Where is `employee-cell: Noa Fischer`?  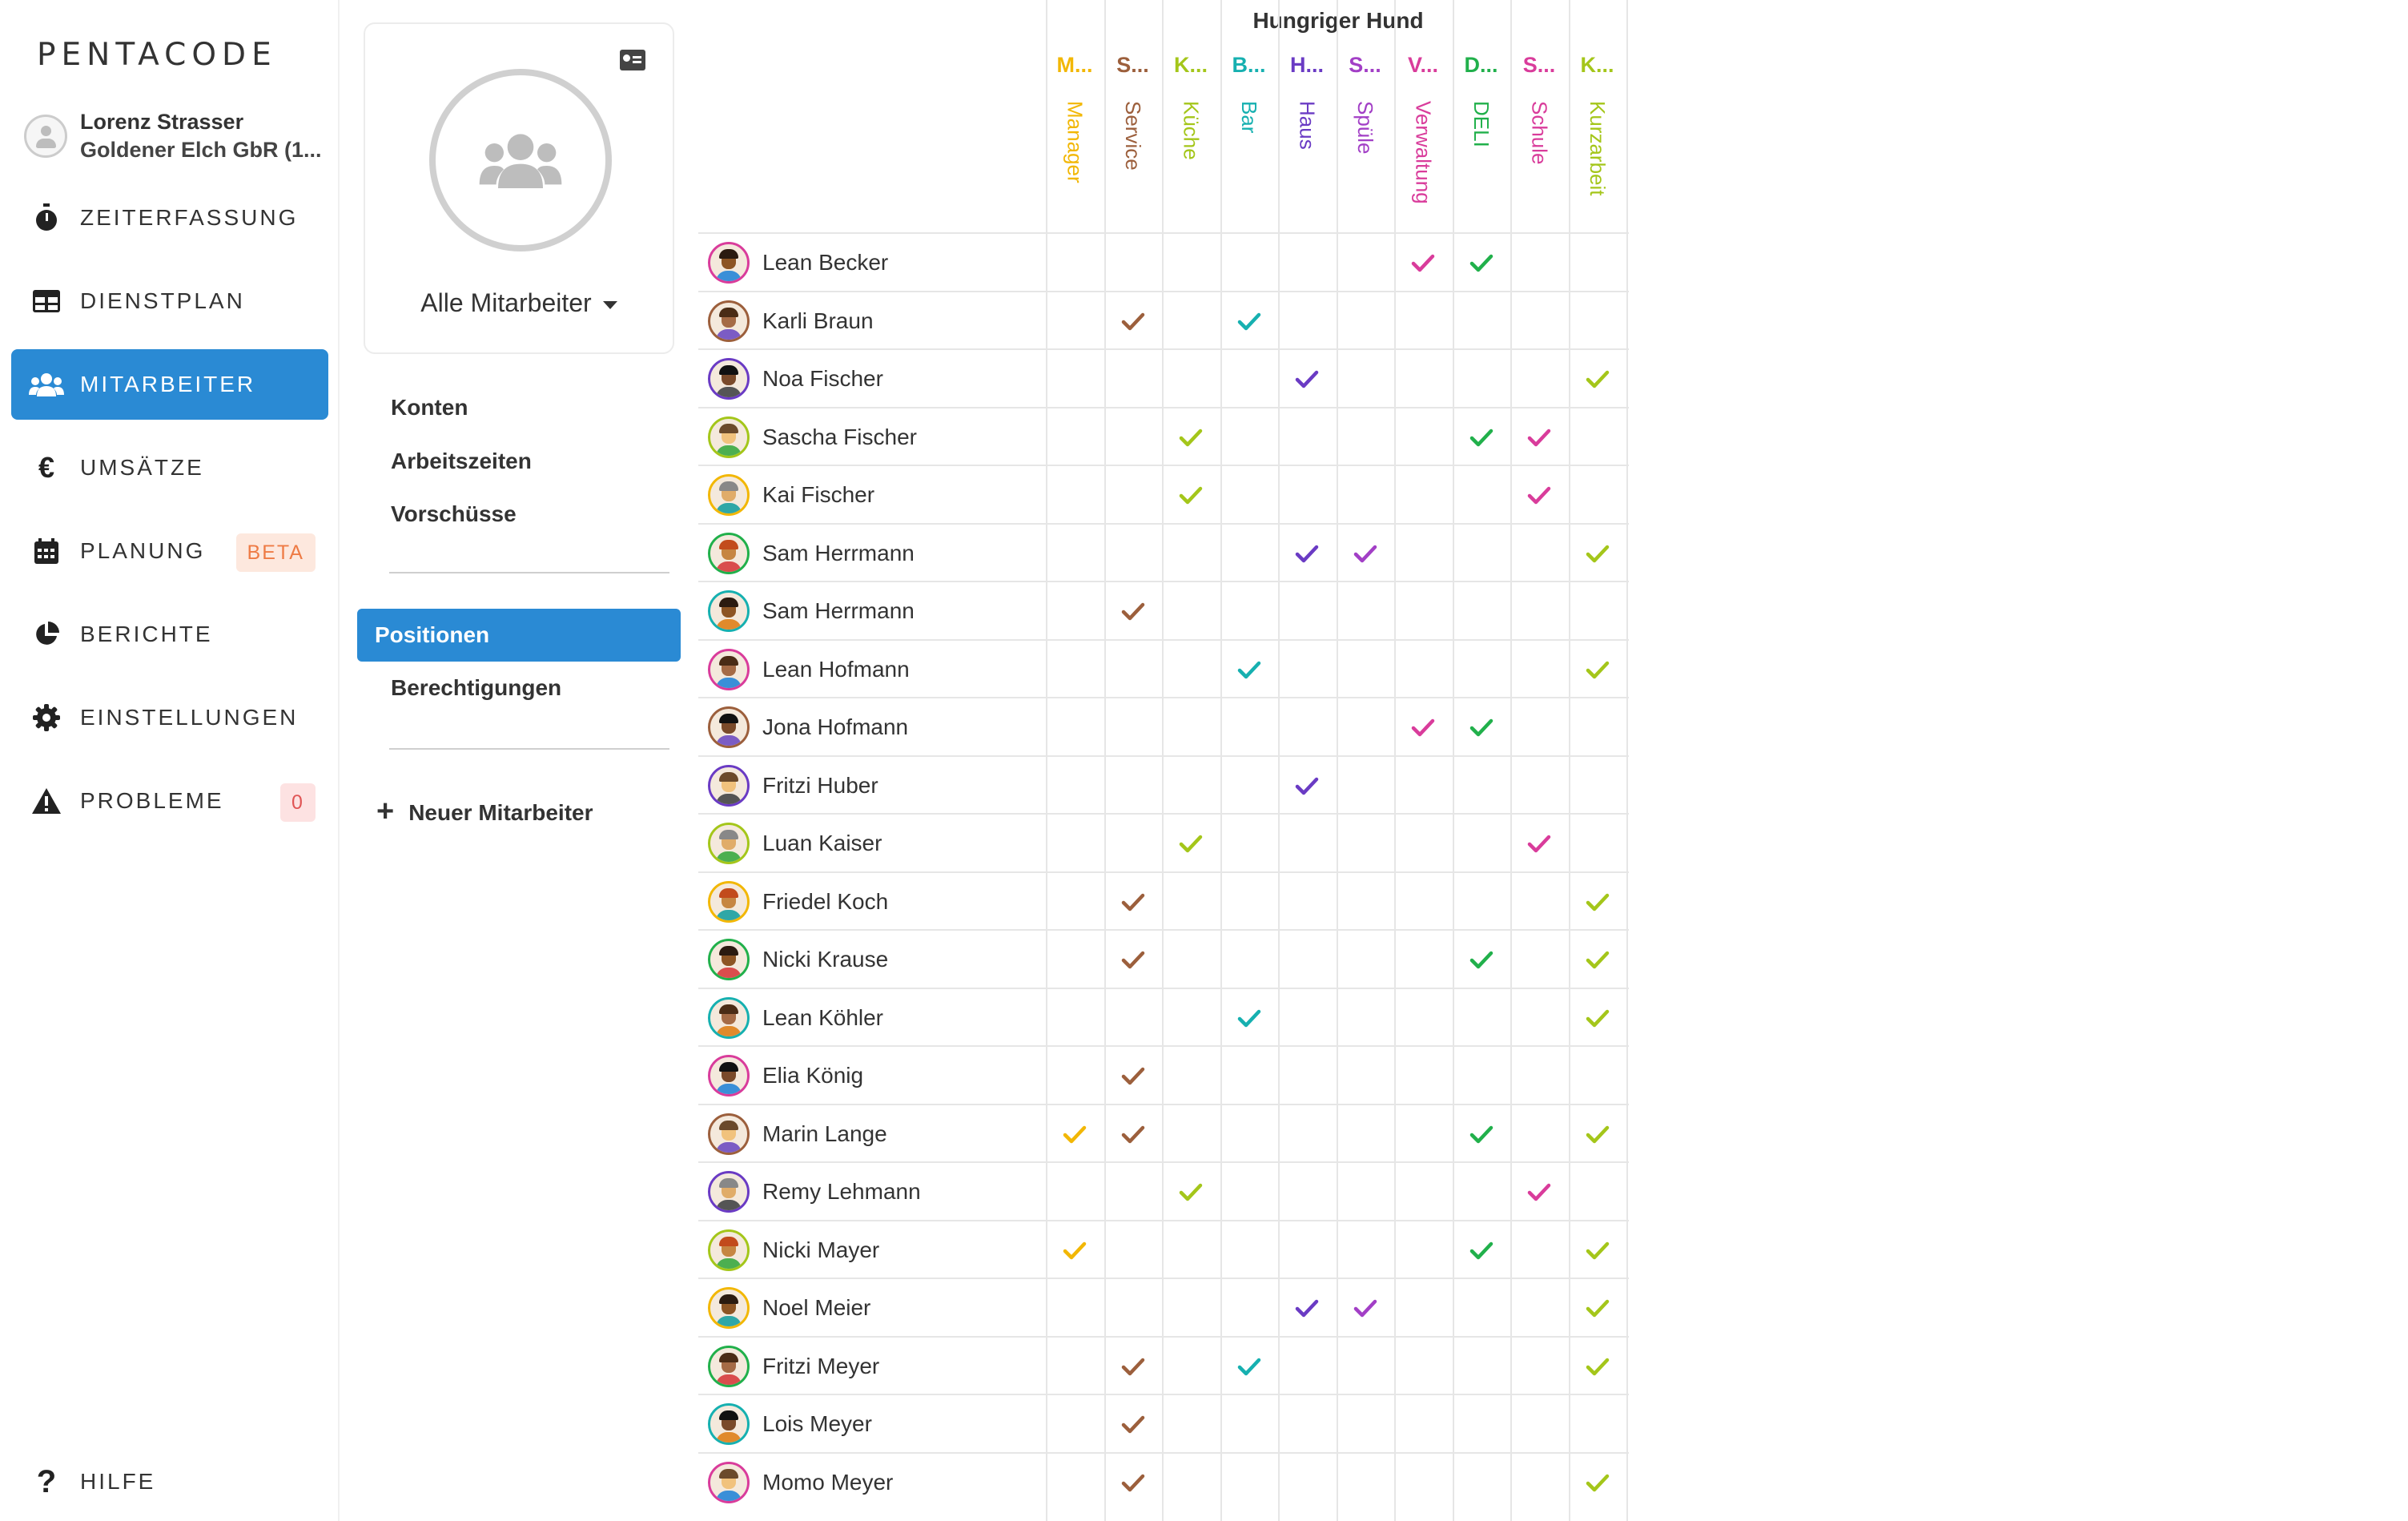
employee-cell: Noa Fischer is located at coordinates (796, 378).